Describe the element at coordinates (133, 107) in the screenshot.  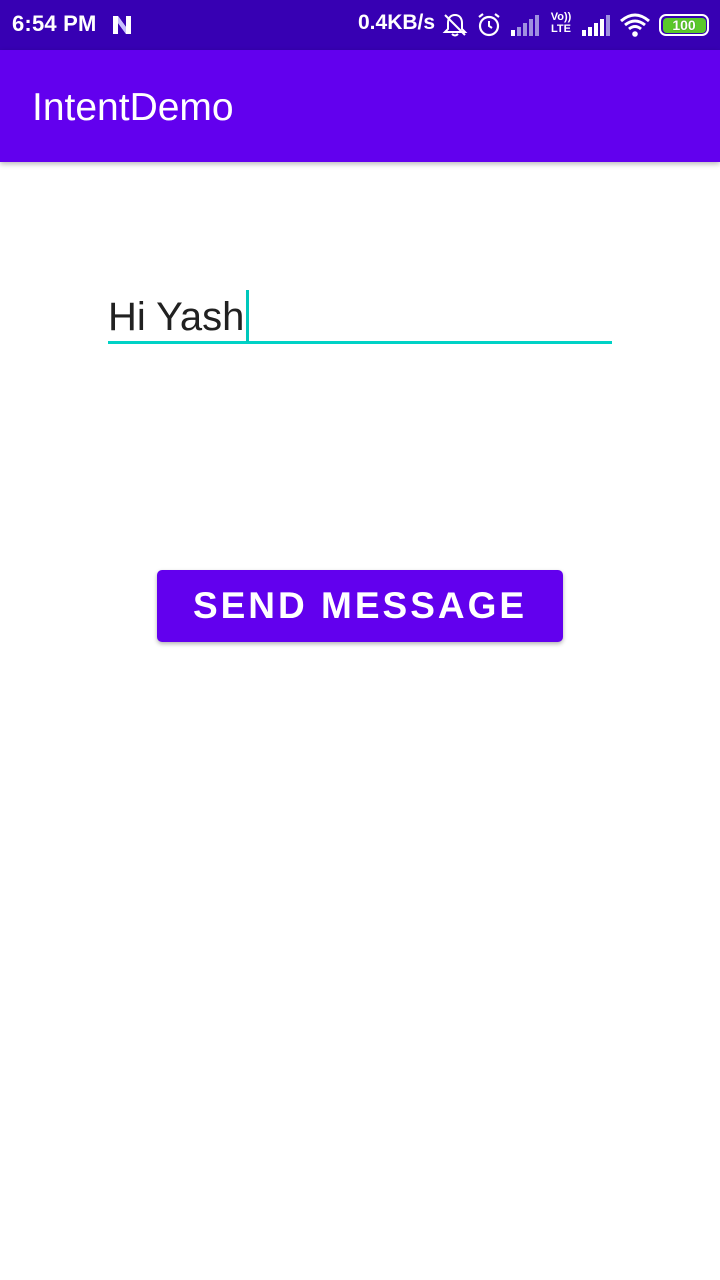
I see `app-title: IntentDemo` at that location.